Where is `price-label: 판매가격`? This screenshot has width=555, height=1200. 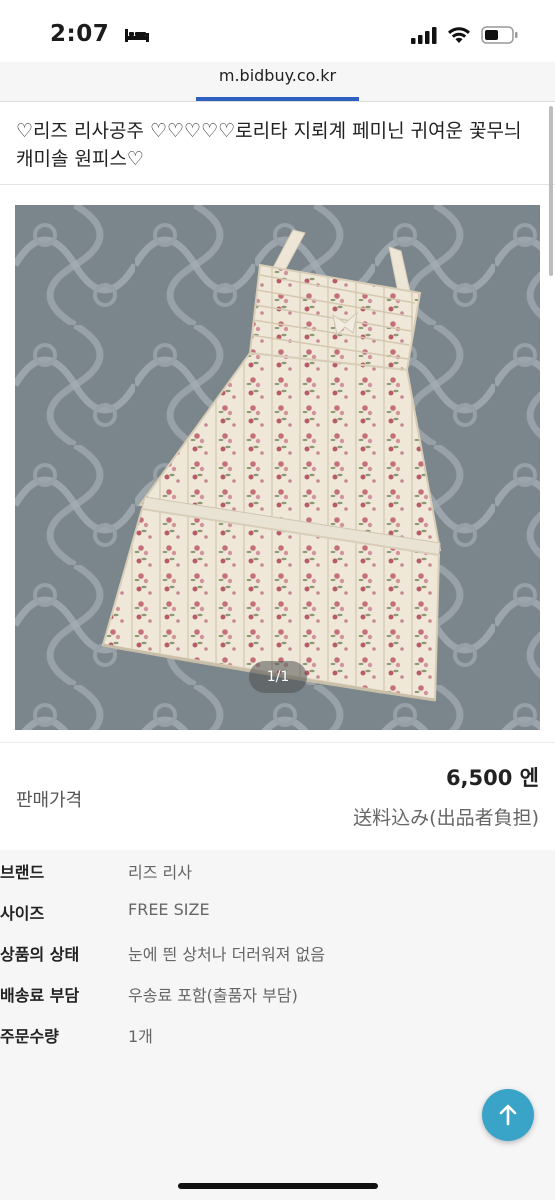 price-label: 판매가격 is located at coordinates (49, 800).